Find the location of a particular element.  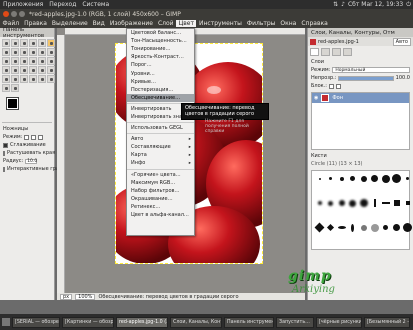

ink-tool-icon is located at coordinates (33, 79).